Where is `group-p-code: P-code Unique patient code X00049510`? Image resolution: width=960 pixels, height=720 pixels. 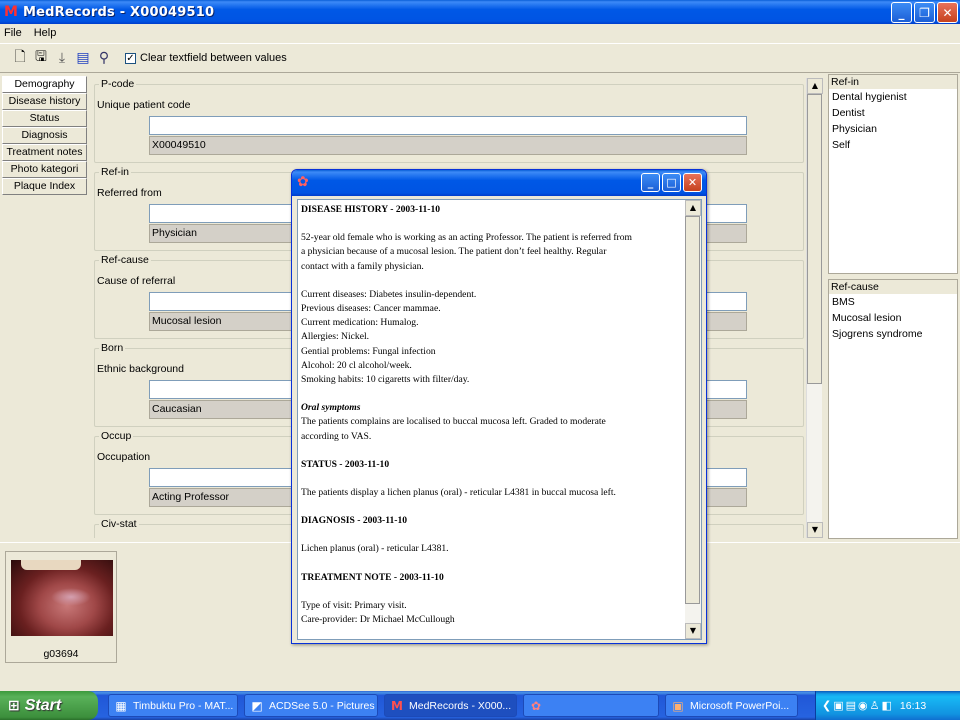
group-p-code: P-code Unique patient code X00049510 is located at coordinates (449, 120).